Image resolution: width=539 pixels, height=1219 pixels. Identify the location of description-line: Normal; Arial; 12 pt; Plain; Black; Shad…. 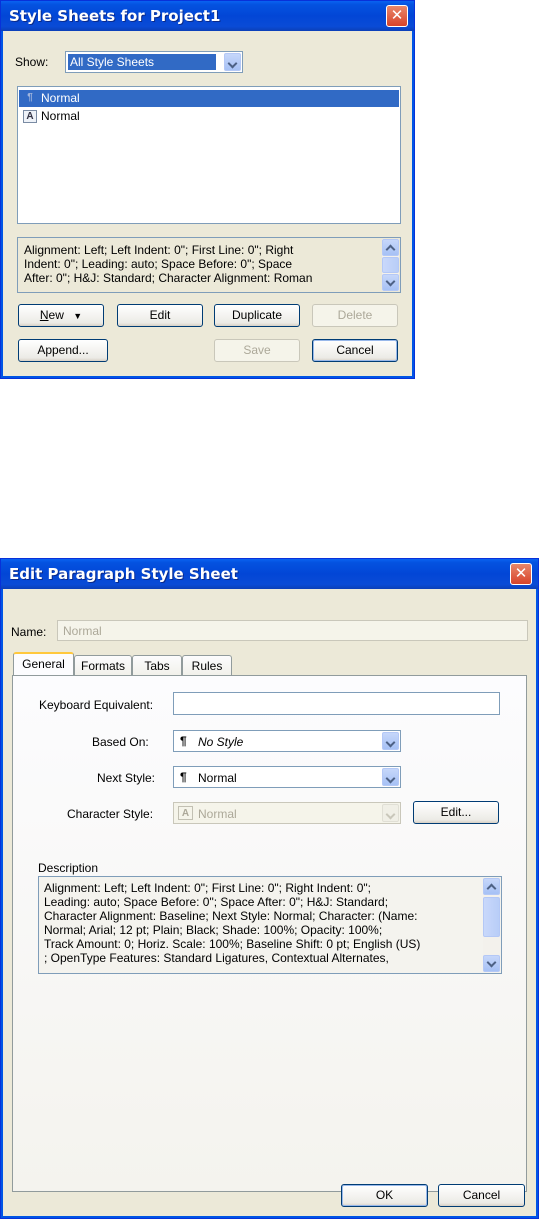
(213, 930).